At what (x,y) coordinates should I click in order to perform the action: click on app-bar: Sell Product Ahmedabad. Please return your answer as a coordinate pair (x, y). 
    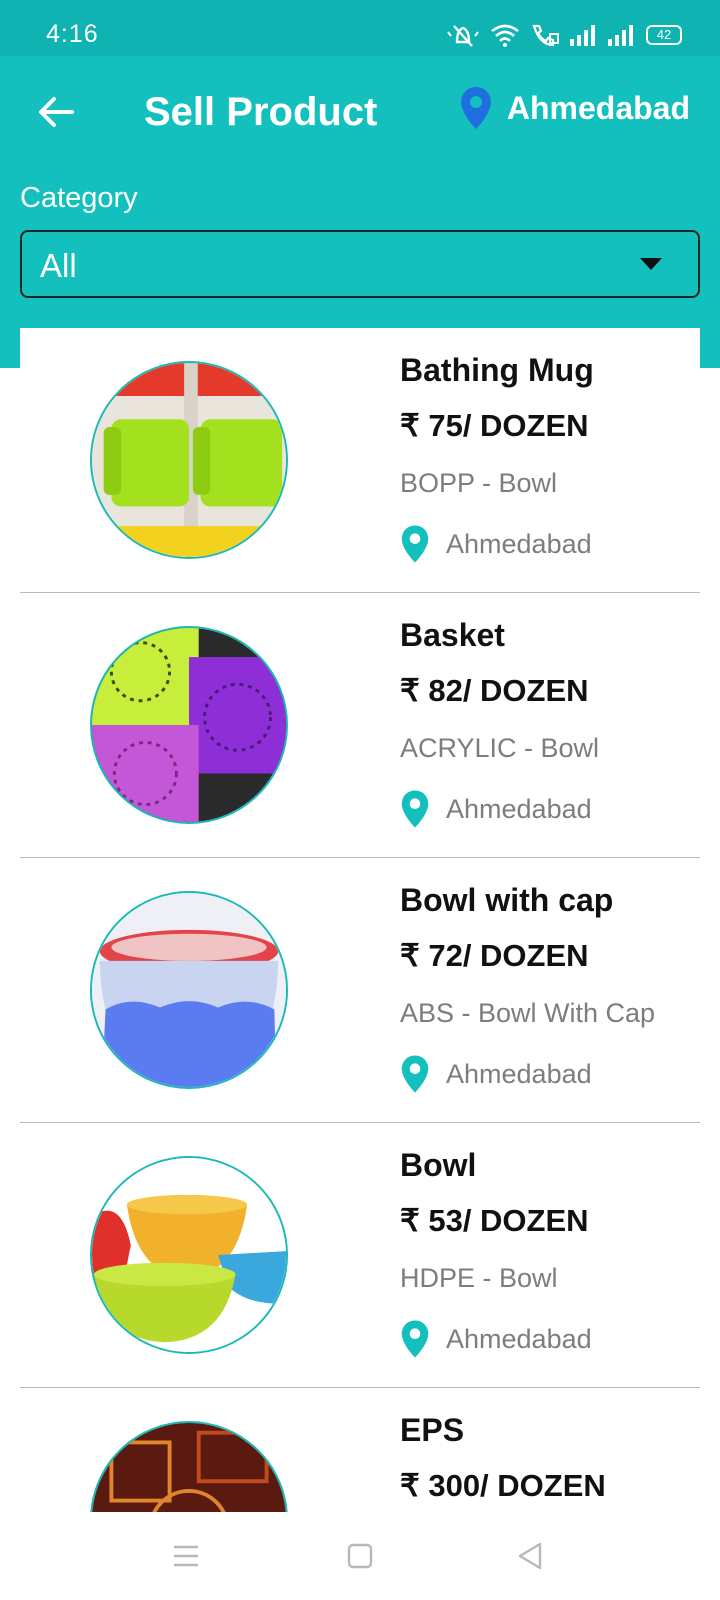
    Looking at the image, I should click on (360, 112).